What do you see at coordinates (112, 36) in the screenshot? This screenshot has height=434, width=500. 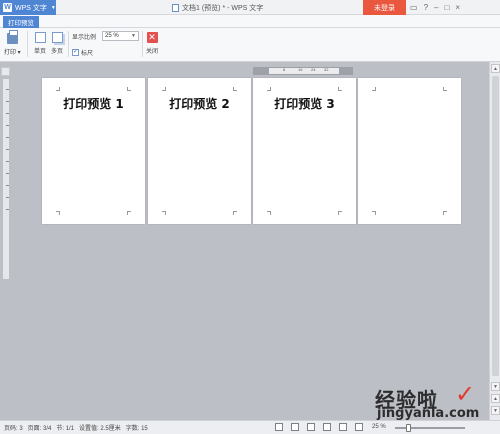 I see `zoom-value: 25 %` at bounding box center [112, 36].